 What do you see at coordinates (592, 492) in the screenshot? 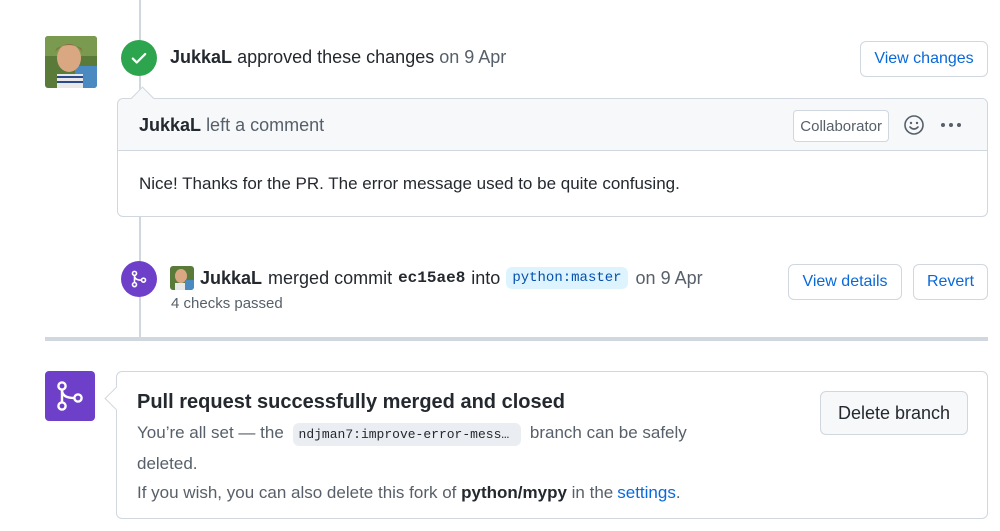
I see `merged-line3-middle: in the` at bounding box center [592, 492].